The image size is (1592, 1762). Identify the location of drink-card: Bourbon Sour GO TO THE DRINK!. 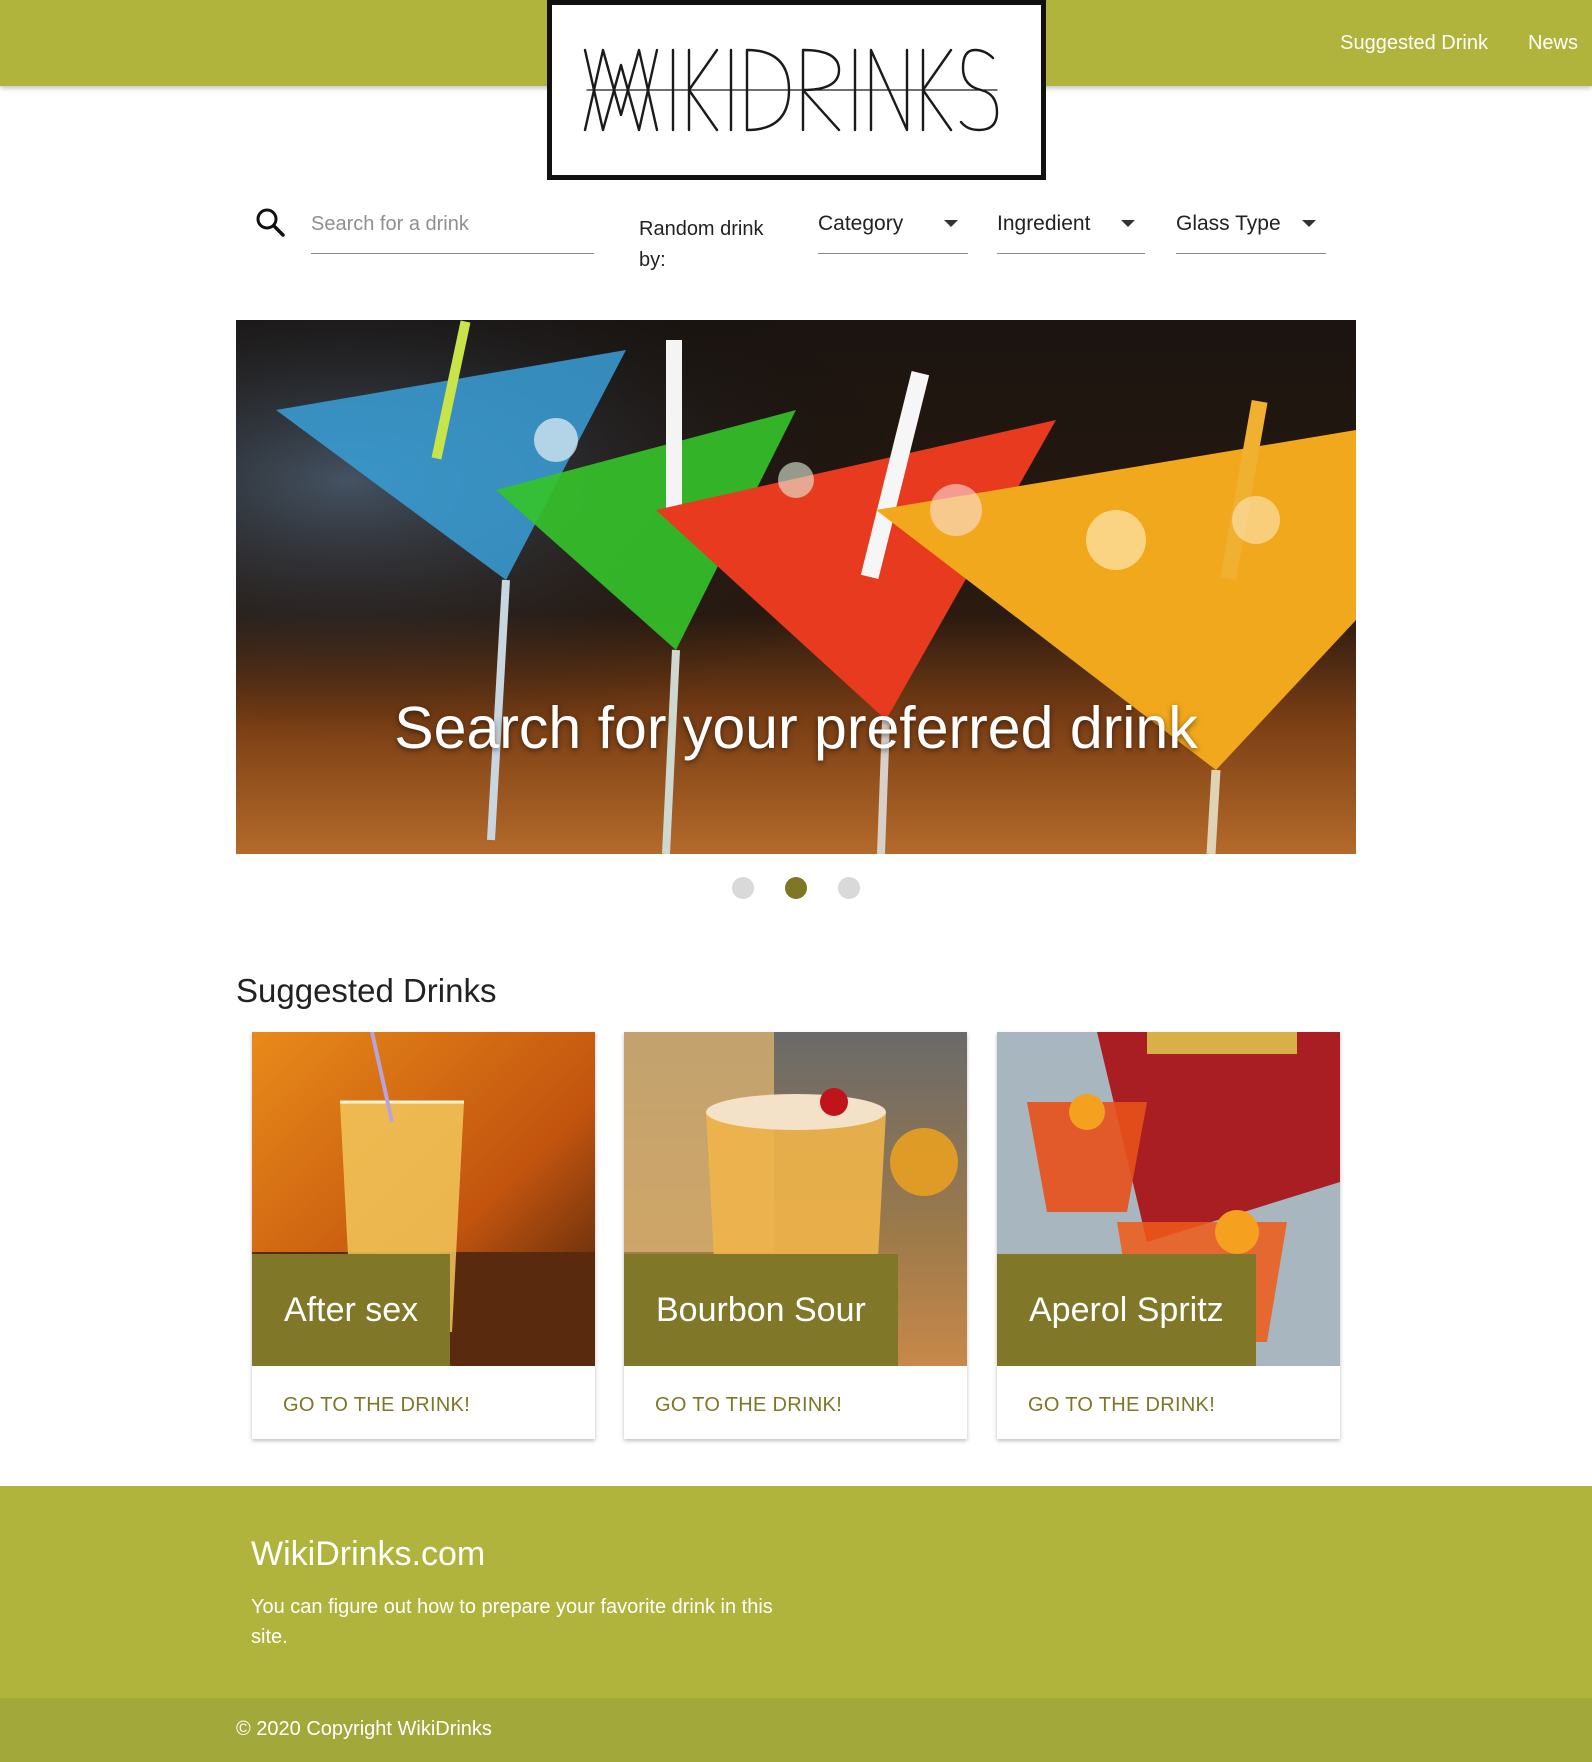
(795, 1235).